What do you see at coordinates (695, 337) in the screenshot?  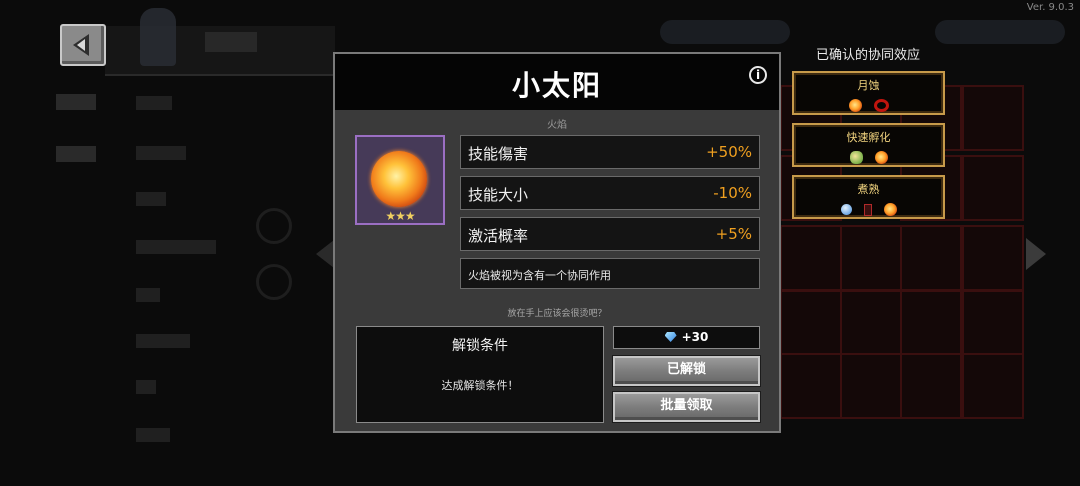 I see `gem-reward-amount: +30` at bounding box center [695, 337].